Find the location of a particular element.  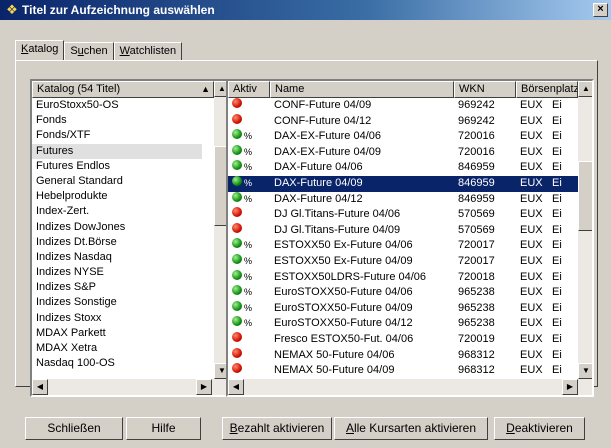

catalog-item: Futures Endlos is located at coordinates (117, 166).